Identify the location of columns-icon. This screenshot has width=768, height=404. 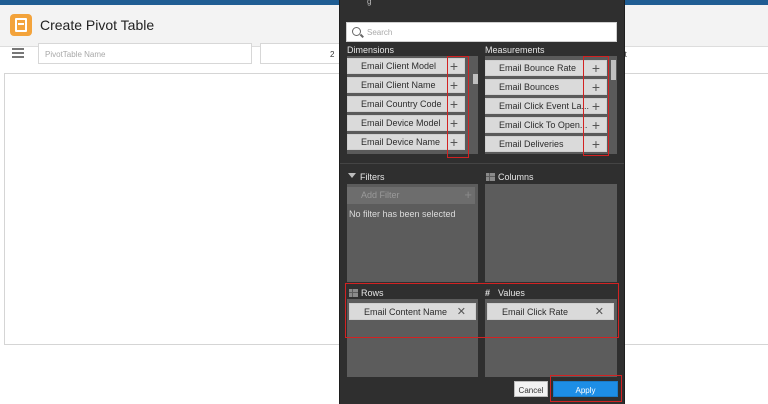
(490, 177).